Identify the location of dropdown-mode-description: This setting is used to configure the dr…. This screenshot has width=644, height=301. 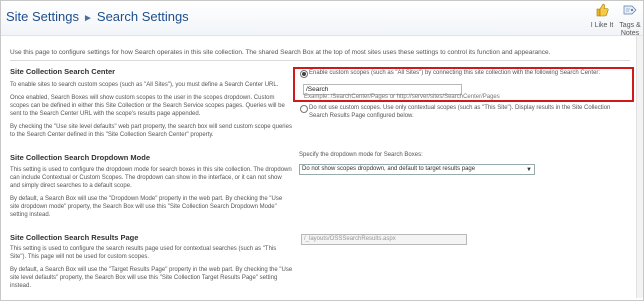
(151, 195).